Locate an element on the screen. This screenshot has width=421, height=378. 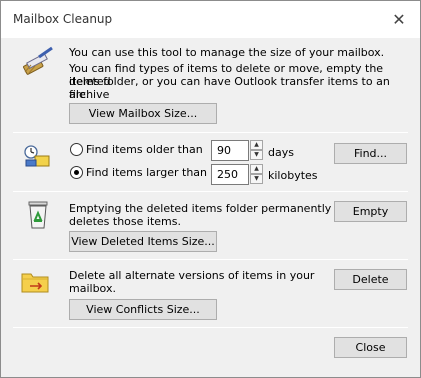
close-button: Close is located at coordinates (370, 347).